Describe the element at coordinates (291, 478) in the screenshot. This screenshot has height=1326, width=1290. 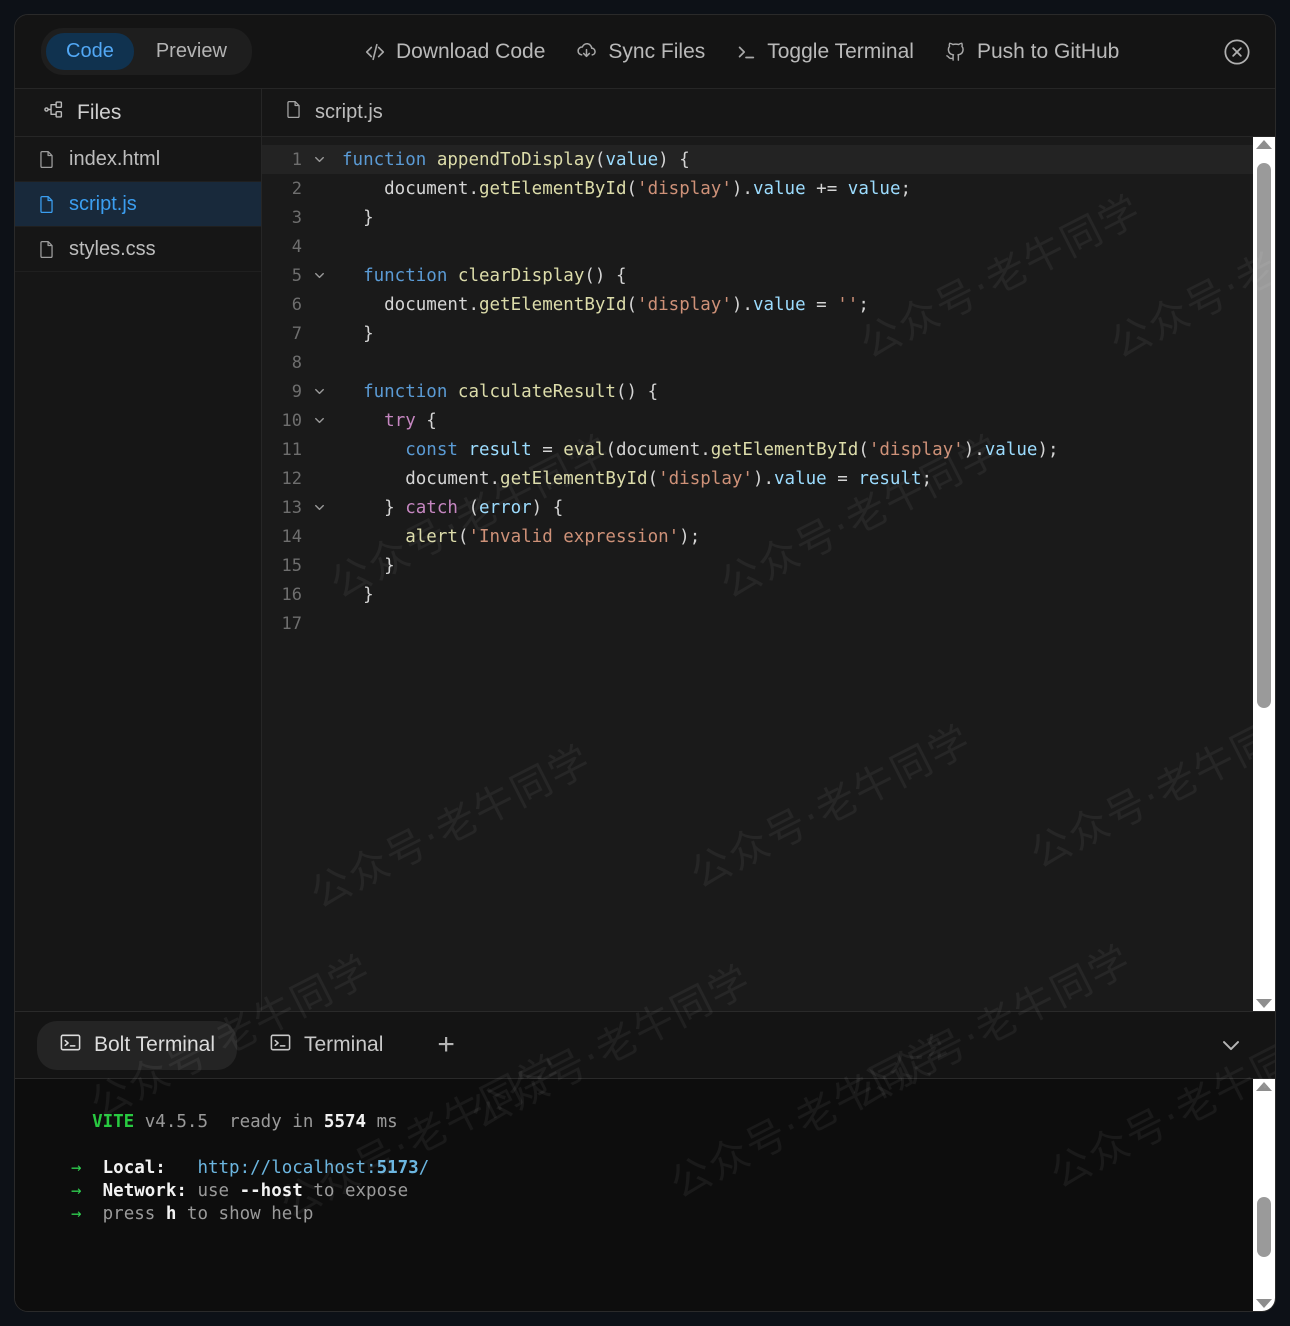
I see `line-number: 12` at that location.